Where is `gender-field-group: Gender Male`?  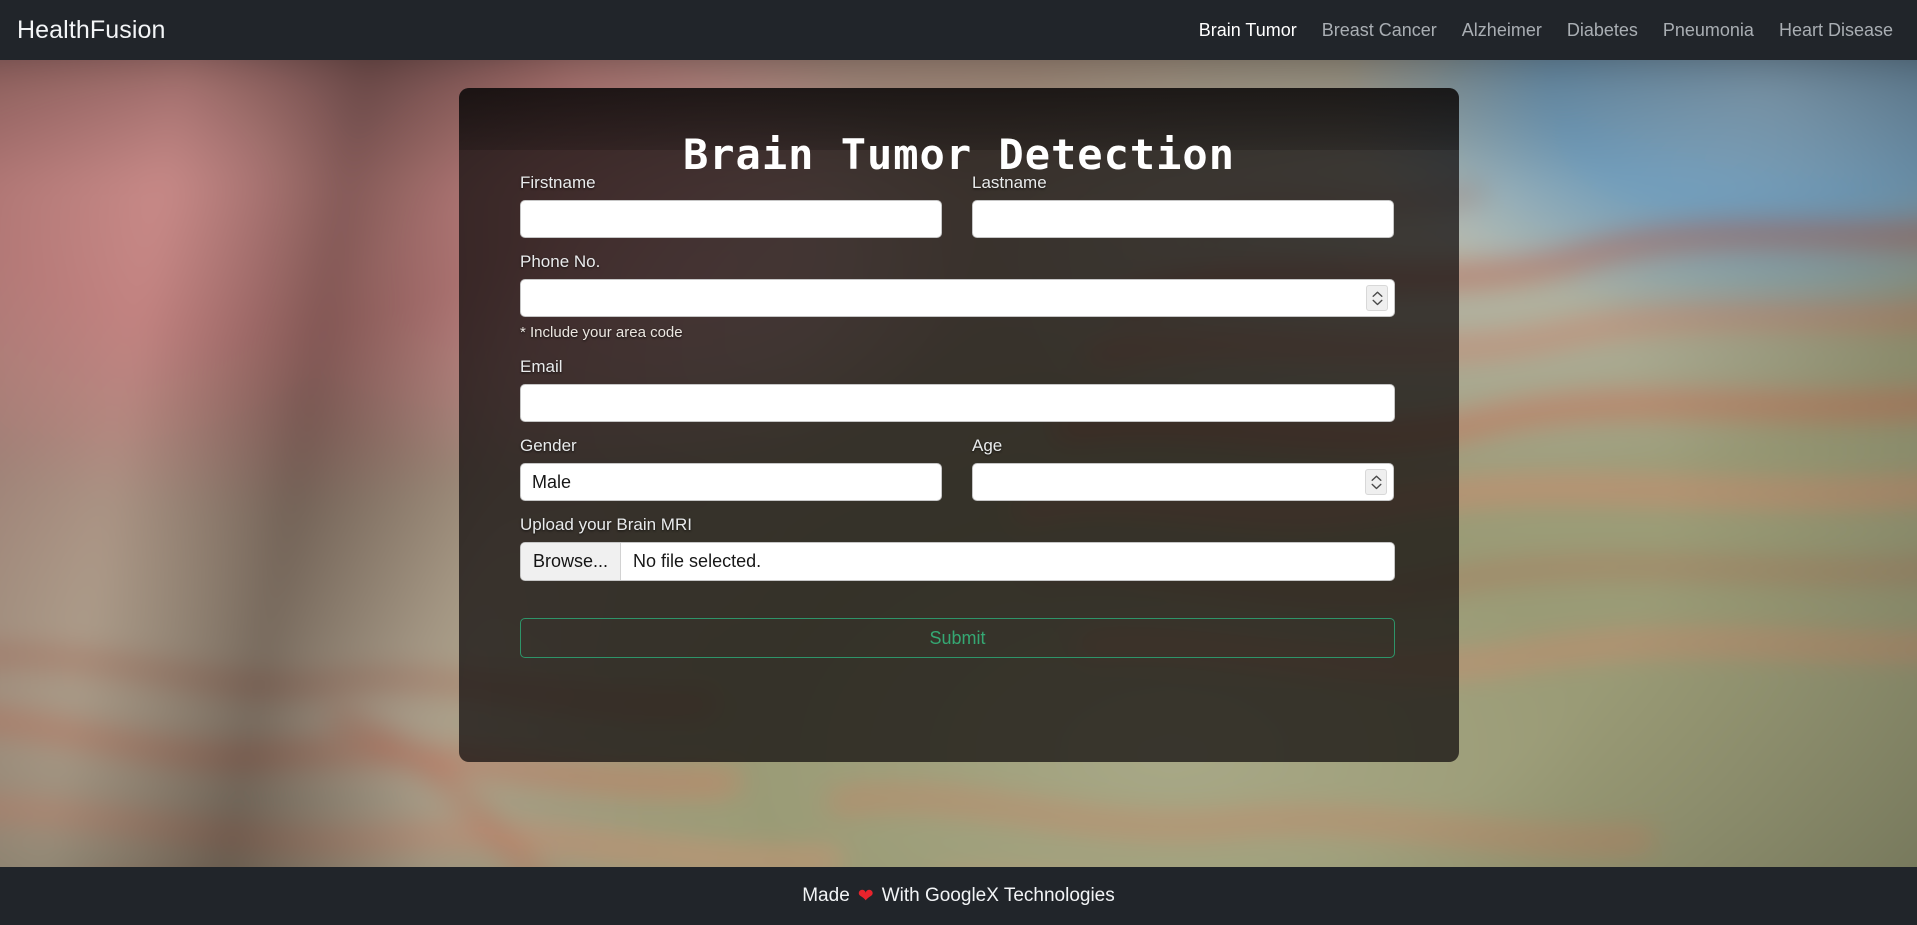
gender-field-group: Gender Male is located at coordinates (731, 468).